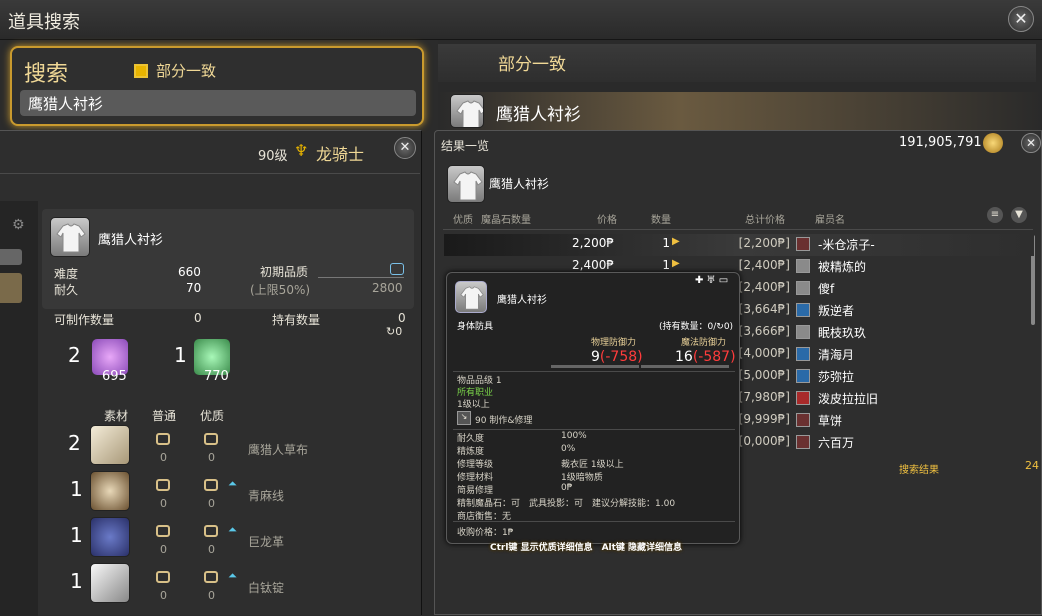 The width and height of the screenshot is (1042, 616). I want to click on search-results-count: 24, so click(1032, 465).